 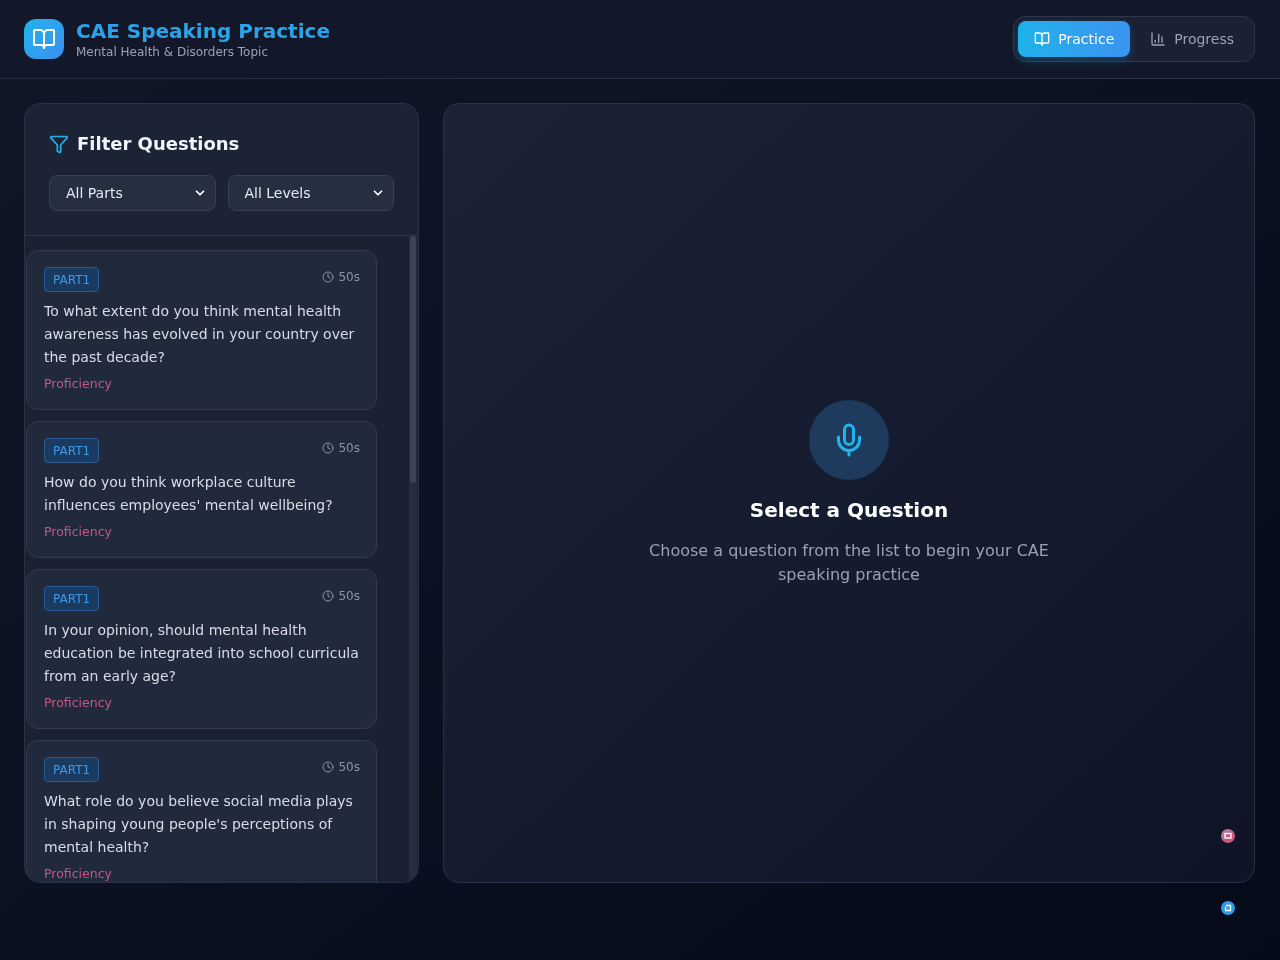 I want to click on question-card: PART1 50s To what extent do you think mental health awareness has evolved in your country over the past decade? Proficiency, so click(x=201, y=330).